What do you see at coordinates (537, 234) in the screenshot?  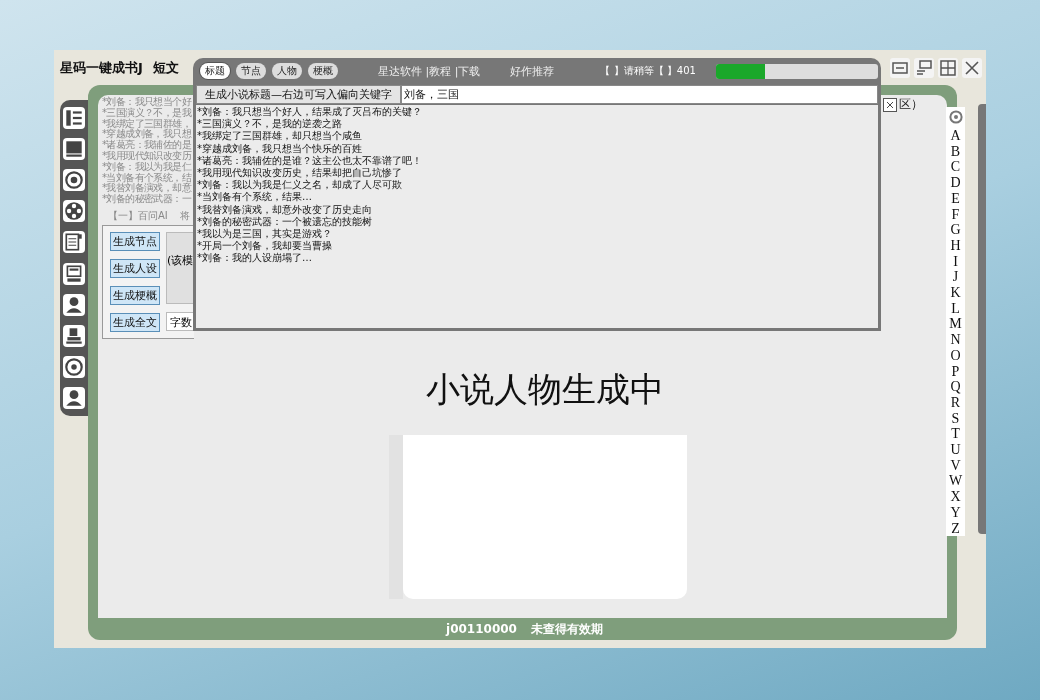 I see `result-item: *我以为是三国，其实是游戏？` at bounding box center [537, 234].